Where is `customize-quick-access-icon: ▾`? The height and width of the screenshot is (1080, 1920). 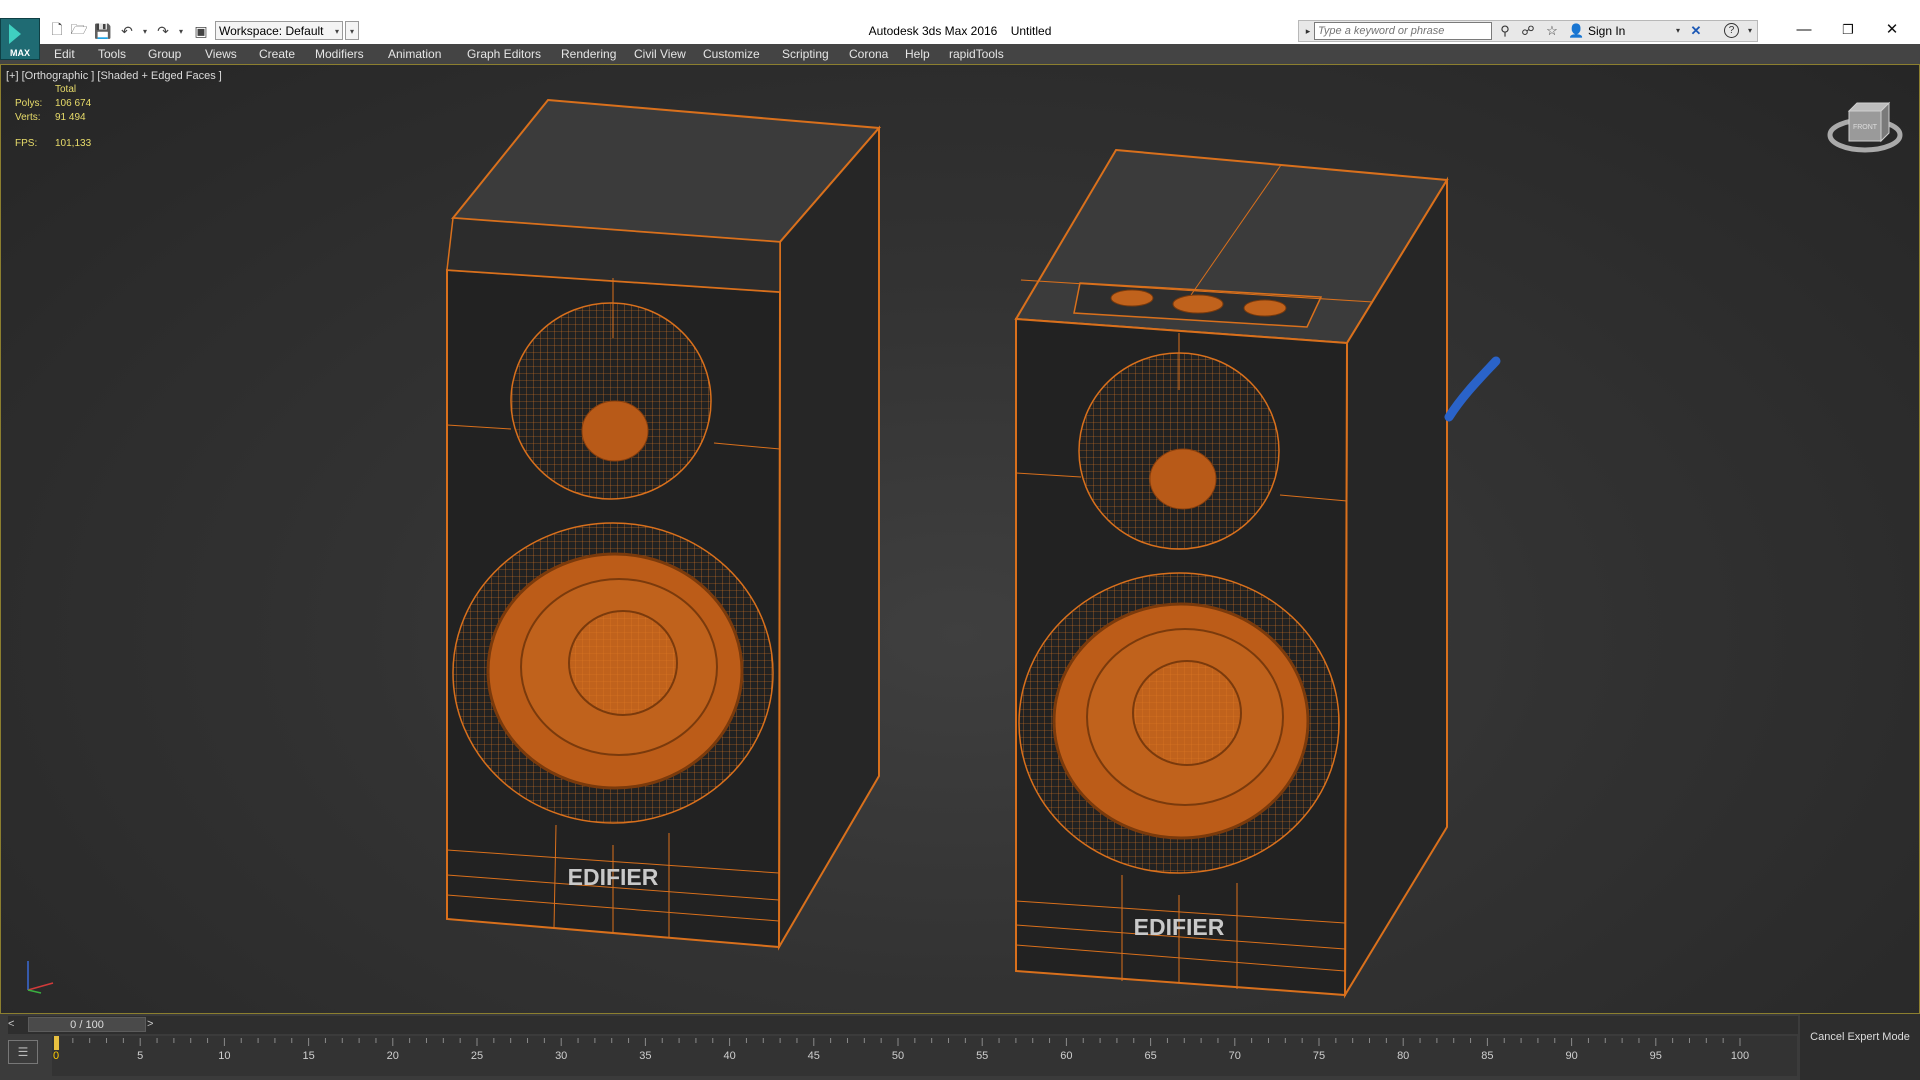 customize-quick-access-icon: ▾ is located at coordinates (352, 30).